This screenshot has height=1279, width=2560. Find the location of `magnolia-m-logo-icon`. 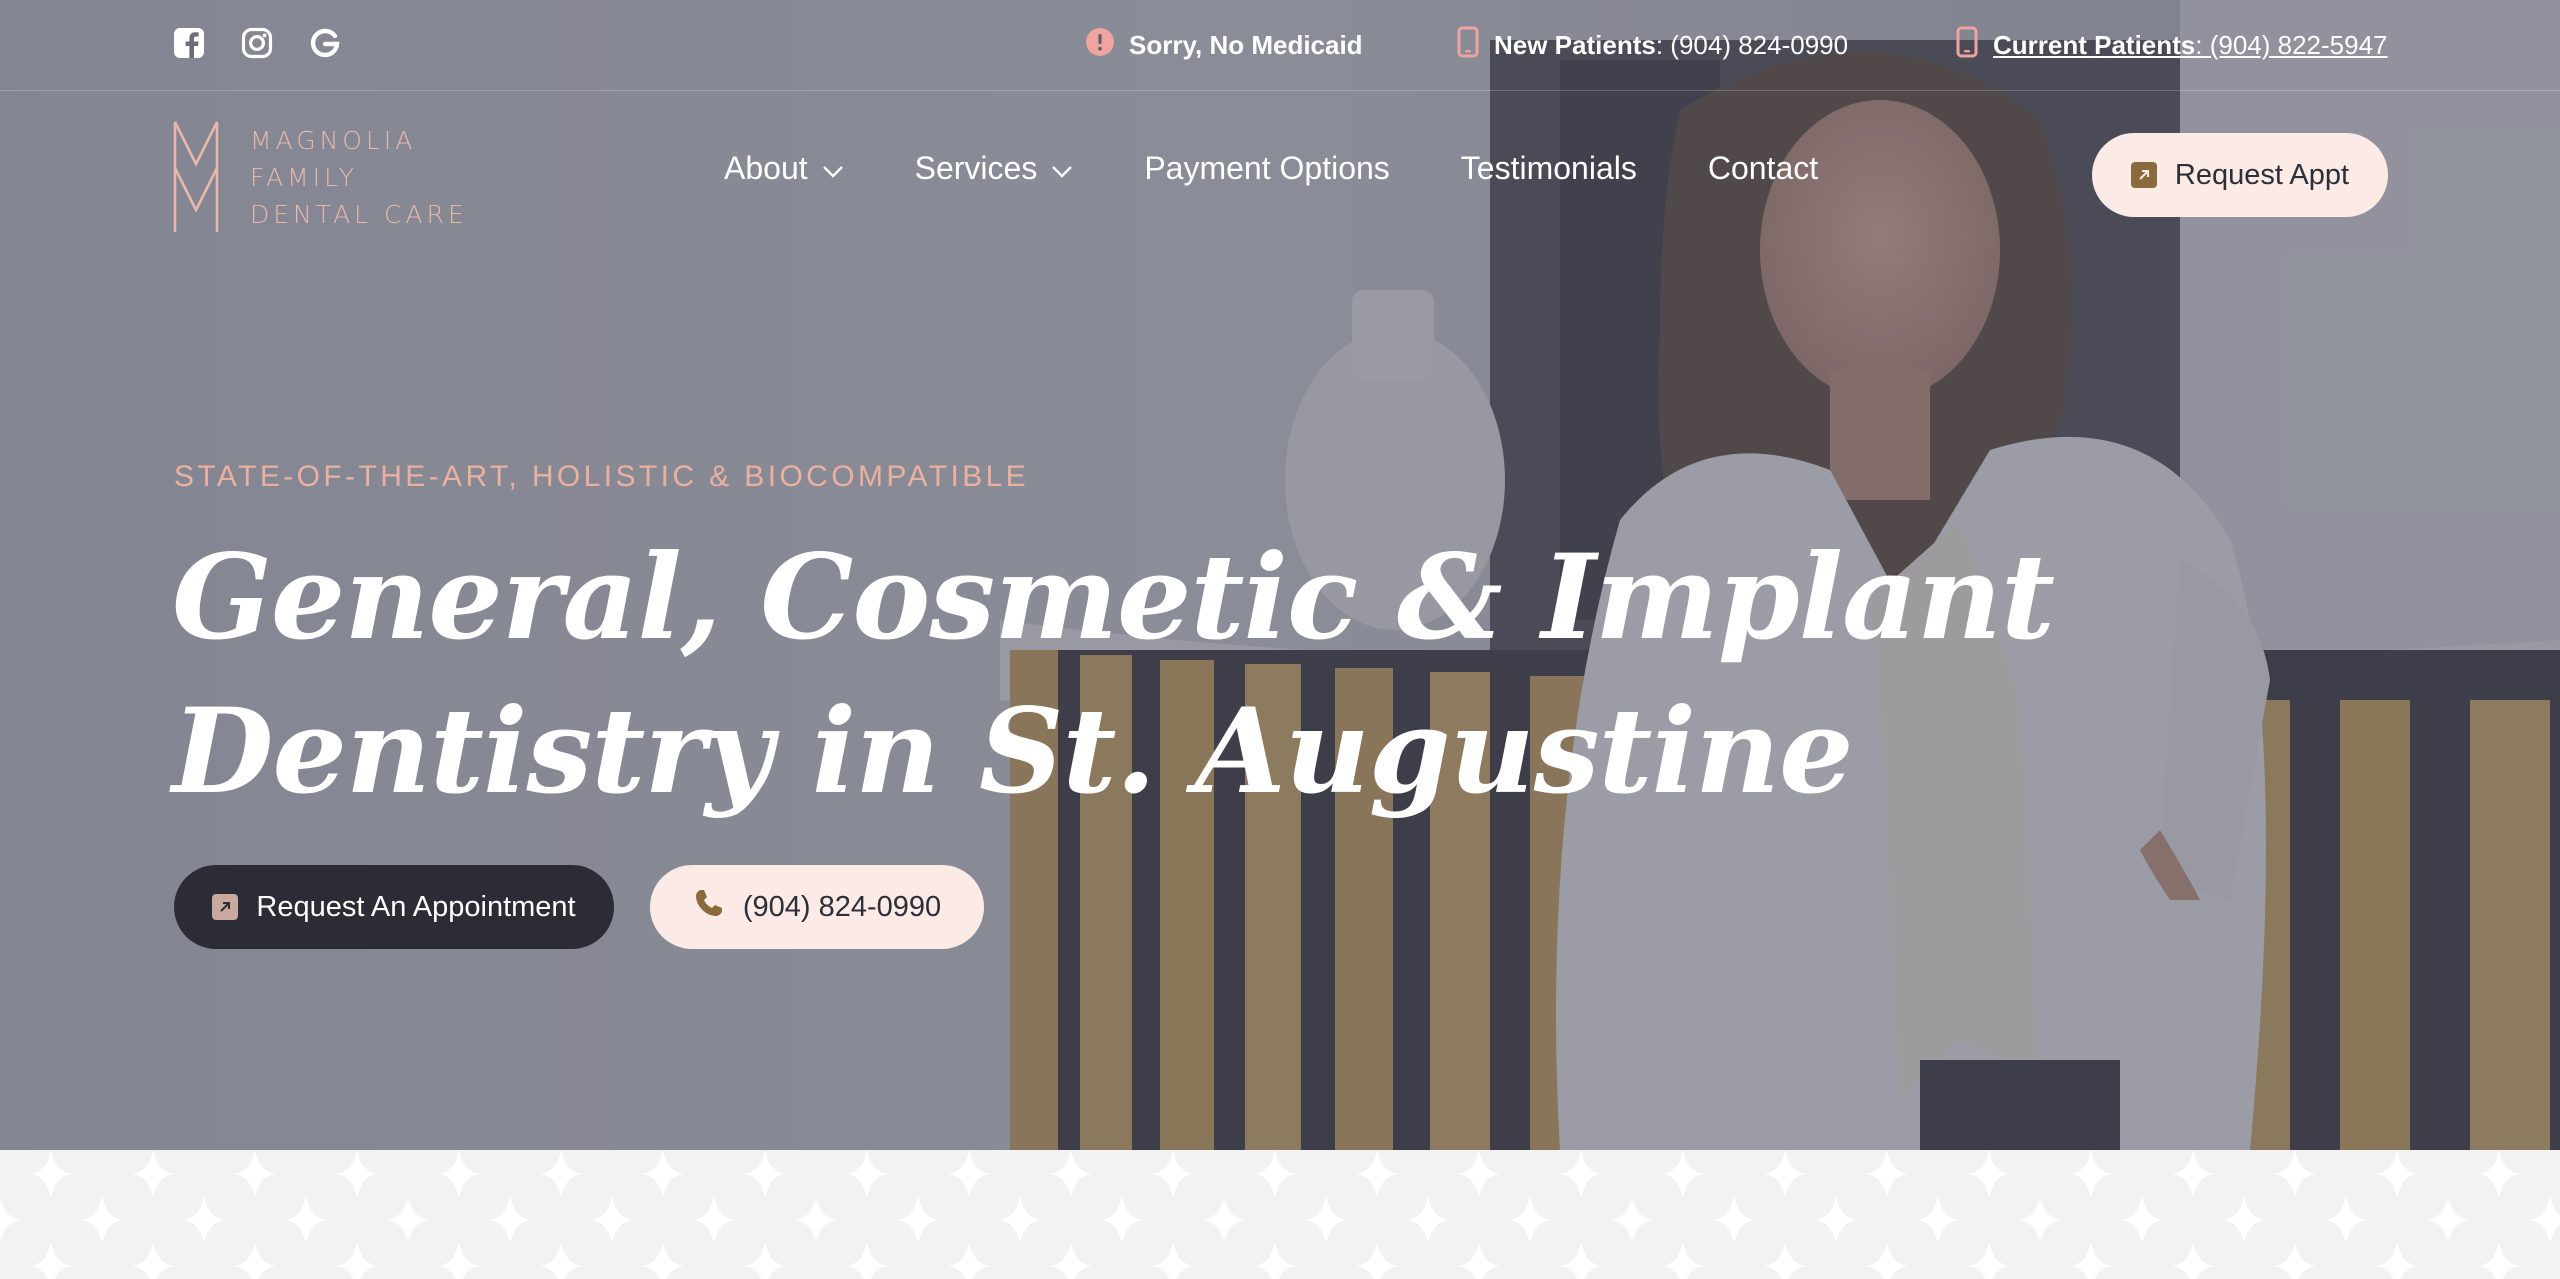

magnolia-m-logo-icon is located at coordinates (196, 178).